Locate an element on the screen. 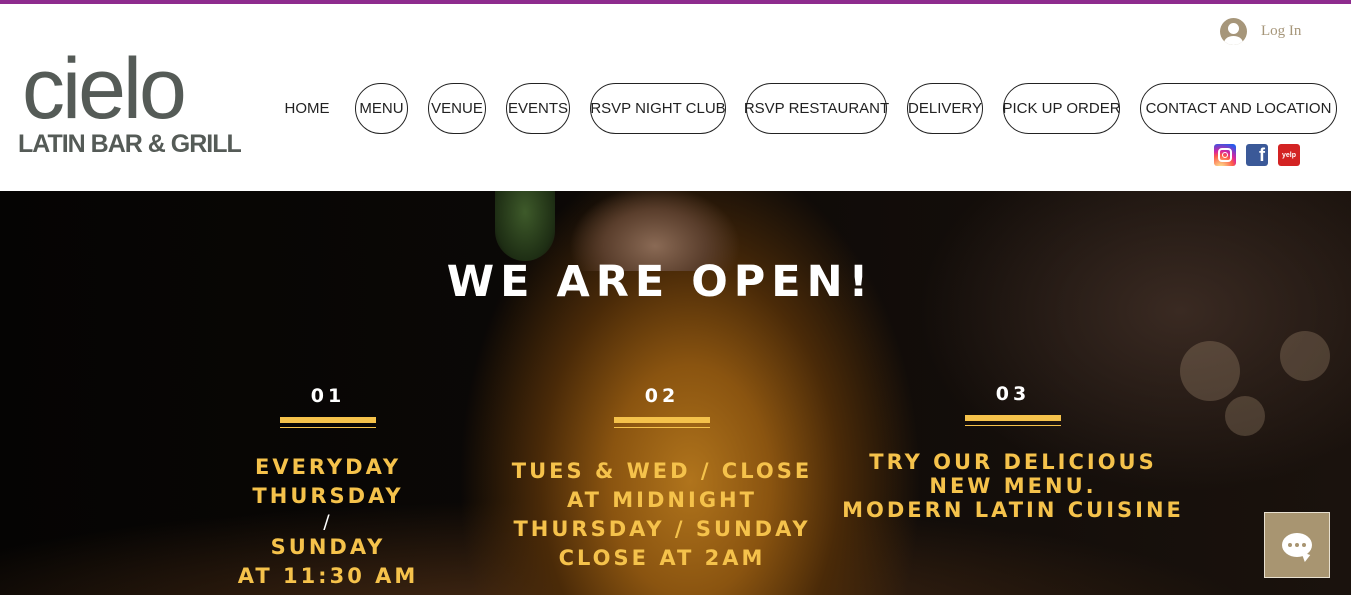  column-text: EVERYDAY THURSDAY / SUNDAY AT 11:30 AM is located at coordinates (328, 522).